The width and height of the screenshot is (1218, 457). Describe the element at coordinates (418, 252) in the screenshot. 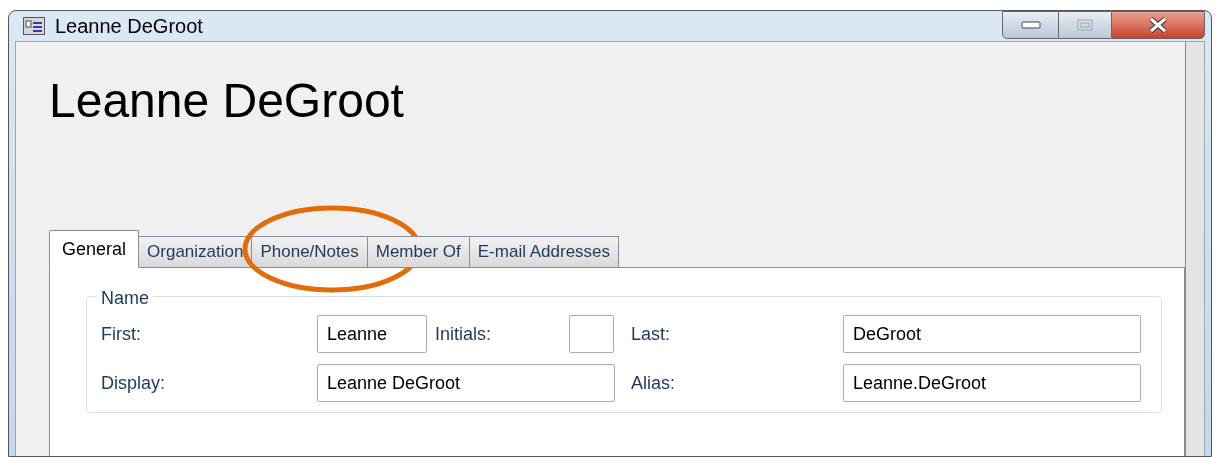

I see `tab: Member Of` at that location.